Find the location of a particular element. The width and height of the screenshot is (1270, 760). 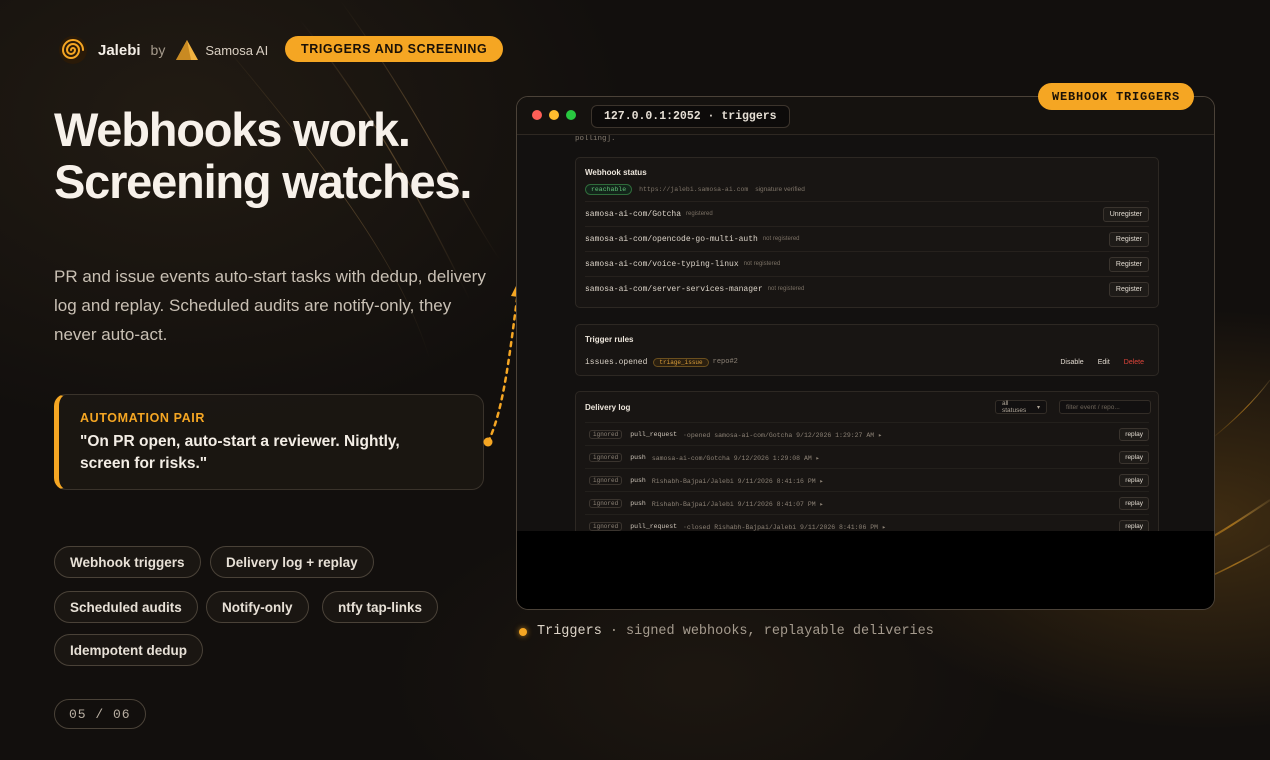

repo-status-note: registered is located at coordinates (699, 214).